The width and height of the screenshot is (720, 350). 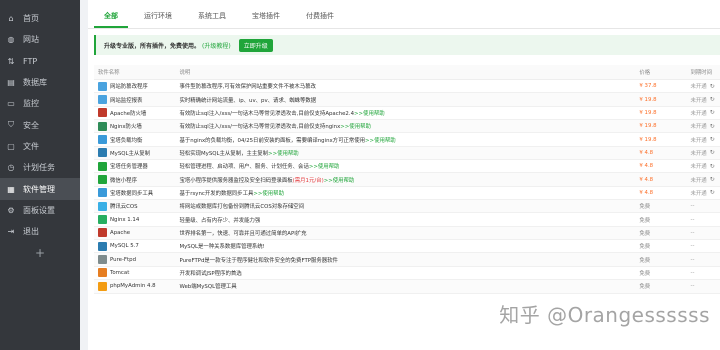 I want to click on sidebar-item-label: 首页, so click(x=31, y=19).